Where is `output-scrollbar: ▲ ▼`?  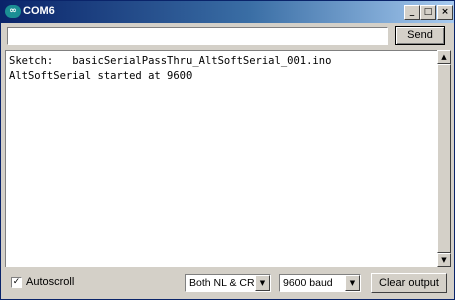
output-scrollbar: ▲ ▼ is located at coordinates (444, 158).